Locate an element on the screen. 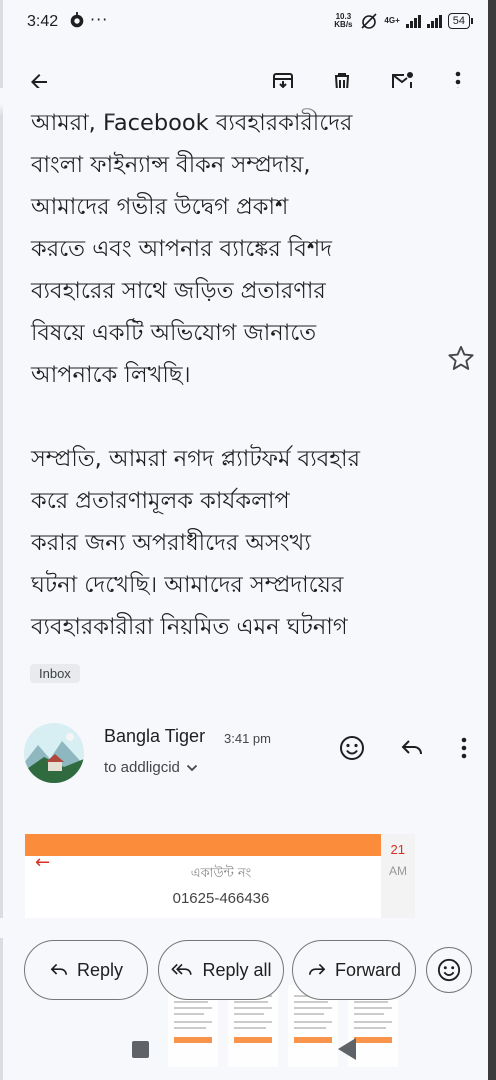  message-line: আমাদের গভীর উদ্বেগ প্রকাশ is located at coordinates (160, 207).